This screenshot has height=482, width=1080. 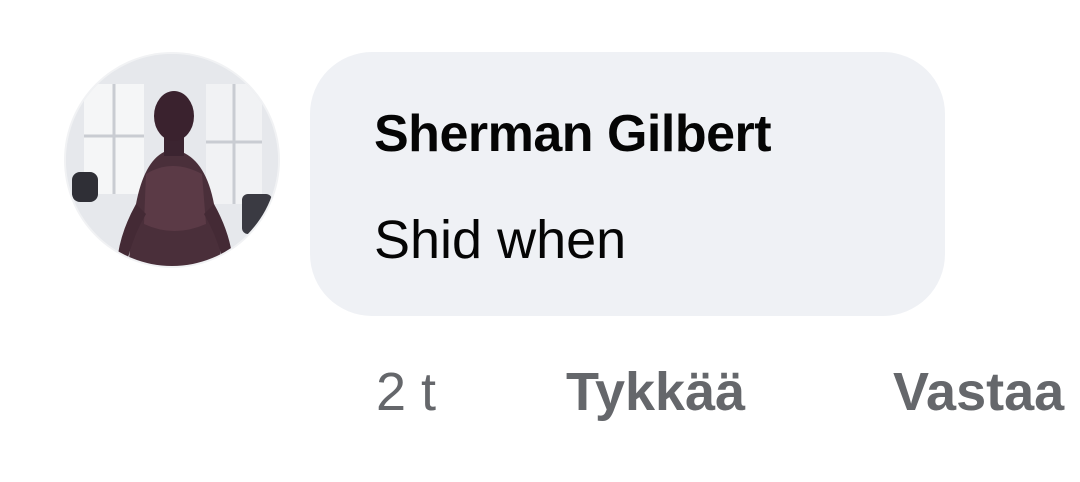 I want to click on avatar, so click(x=172, y=160).